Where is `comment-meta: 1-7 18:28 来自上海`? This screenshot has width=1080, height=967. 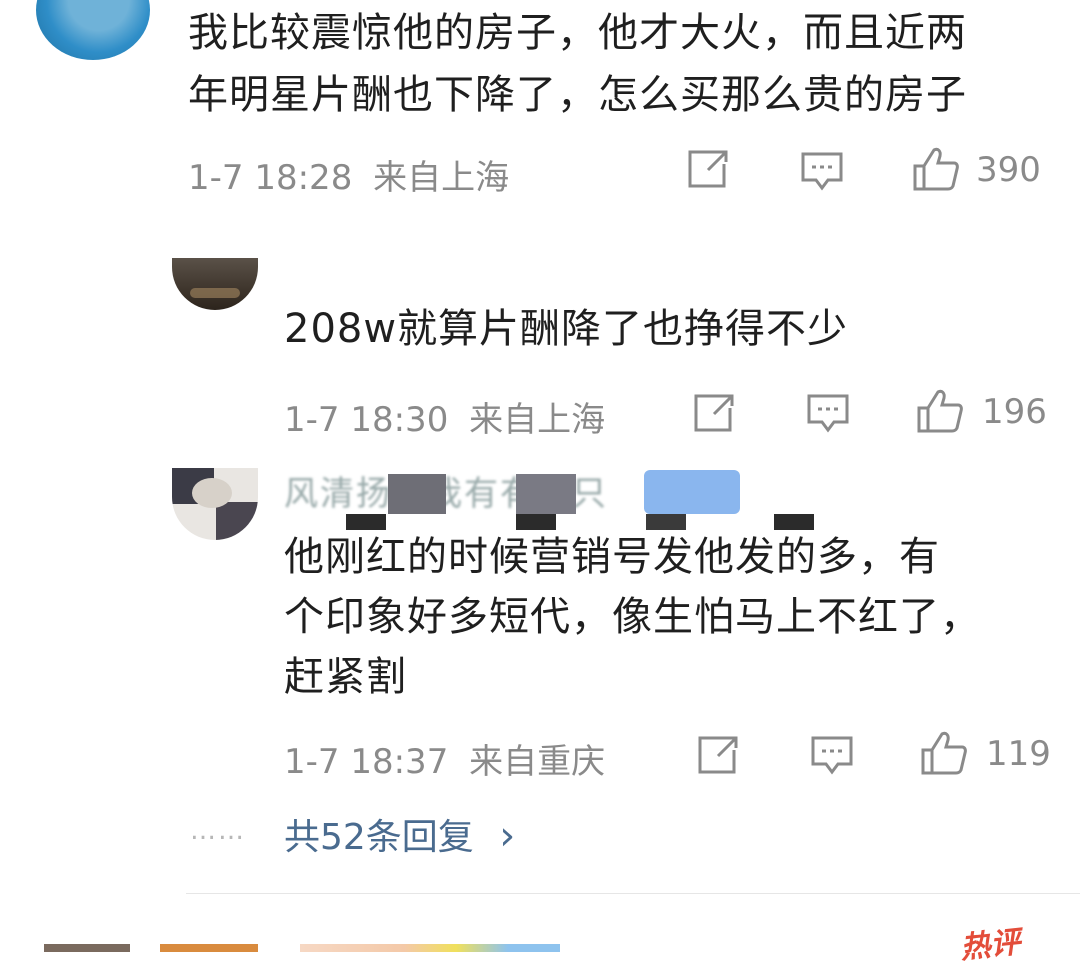 comment-meta: 1-7 18:28 来自上海 is located at coordinates (348, 174).